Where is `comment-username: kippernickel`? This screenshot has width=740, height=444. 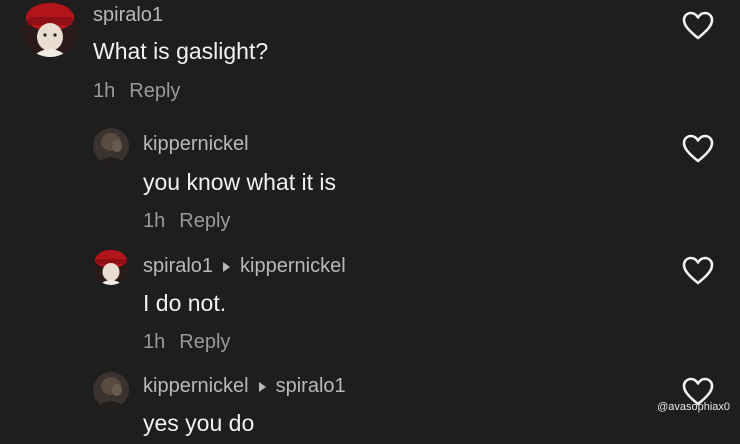 comment-username: kippernickel is located at coordinates (196, 144).